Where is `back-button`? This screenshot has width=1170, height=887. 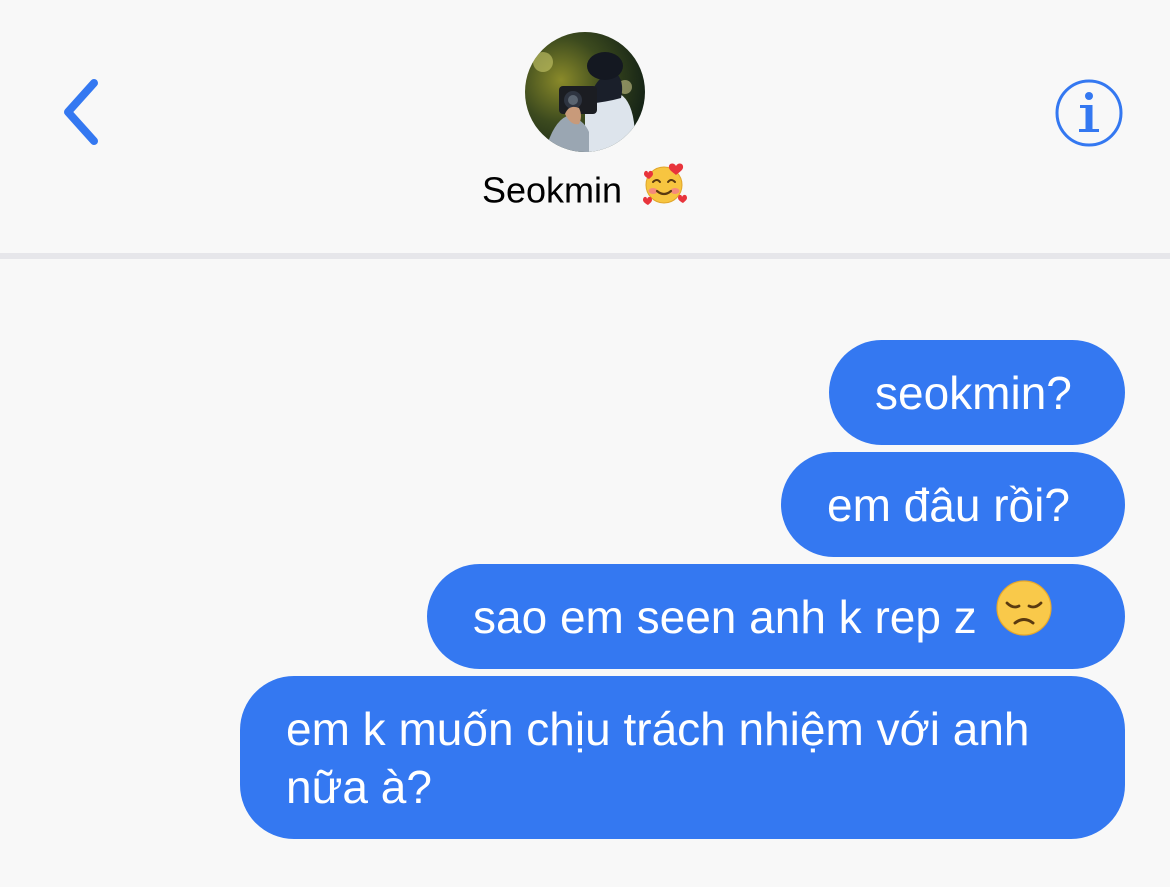
back-button is located at coordinates (80, 112).